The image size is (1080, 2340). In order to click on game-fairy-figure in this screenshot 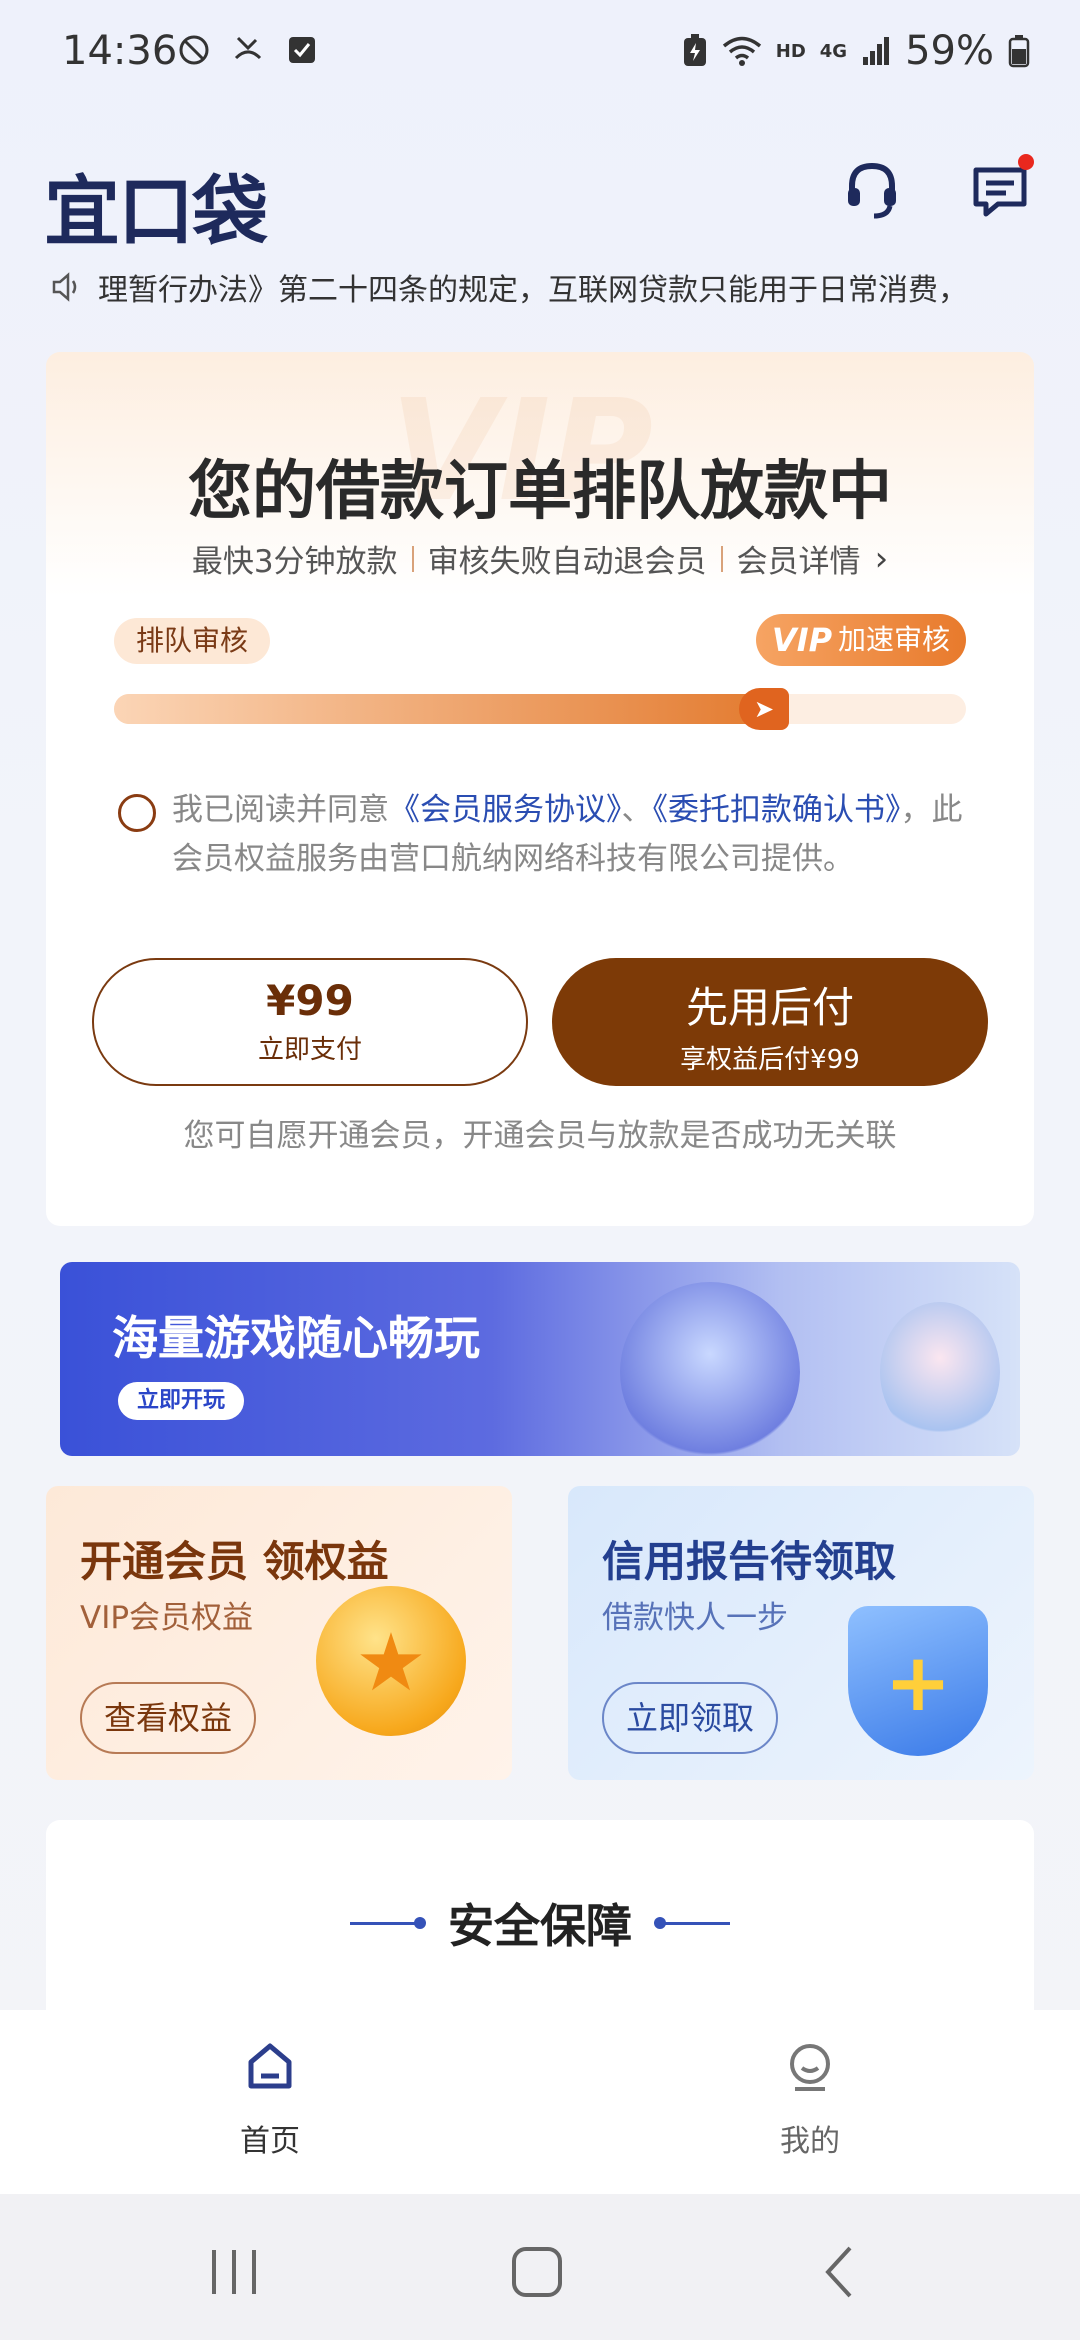, I will do `click(940, 1372)`.